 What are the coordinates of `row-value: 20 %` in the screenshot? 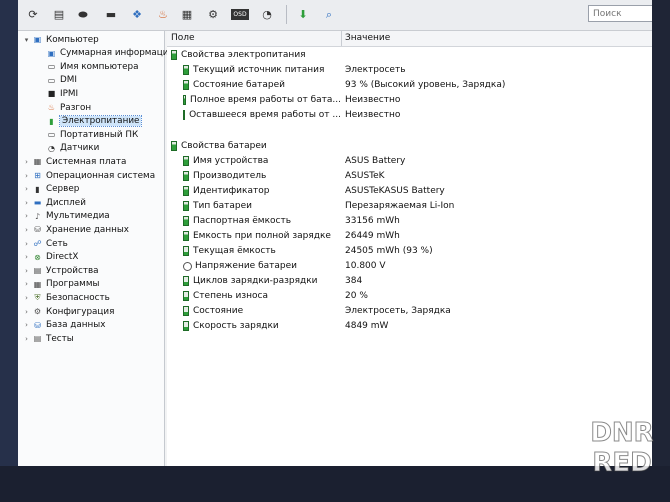 It's located at (356, 296).